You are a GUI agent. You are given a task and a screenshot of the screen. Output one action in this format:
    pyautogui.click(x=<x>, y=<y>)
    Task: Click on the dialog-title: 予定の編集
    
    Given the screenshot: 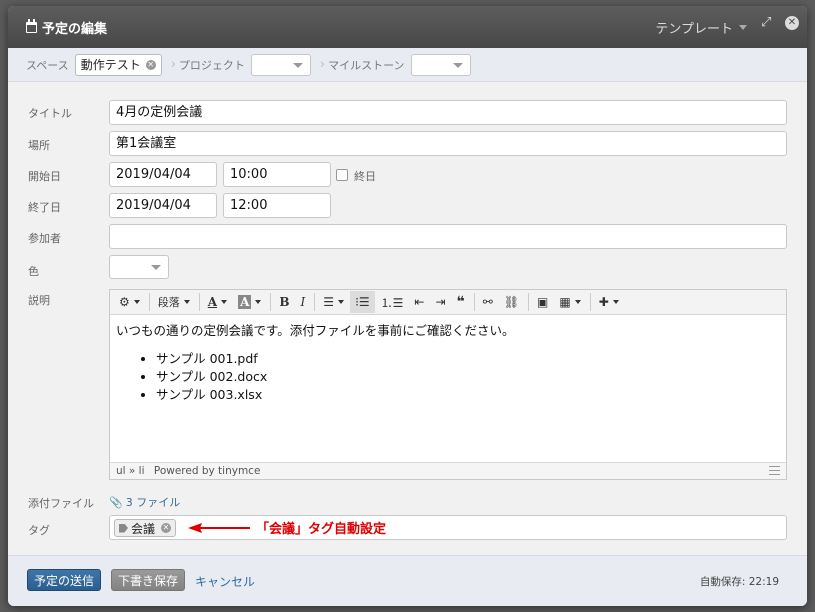 What is the action you would take?
    pyautogui.click(x=66, y=27)
    